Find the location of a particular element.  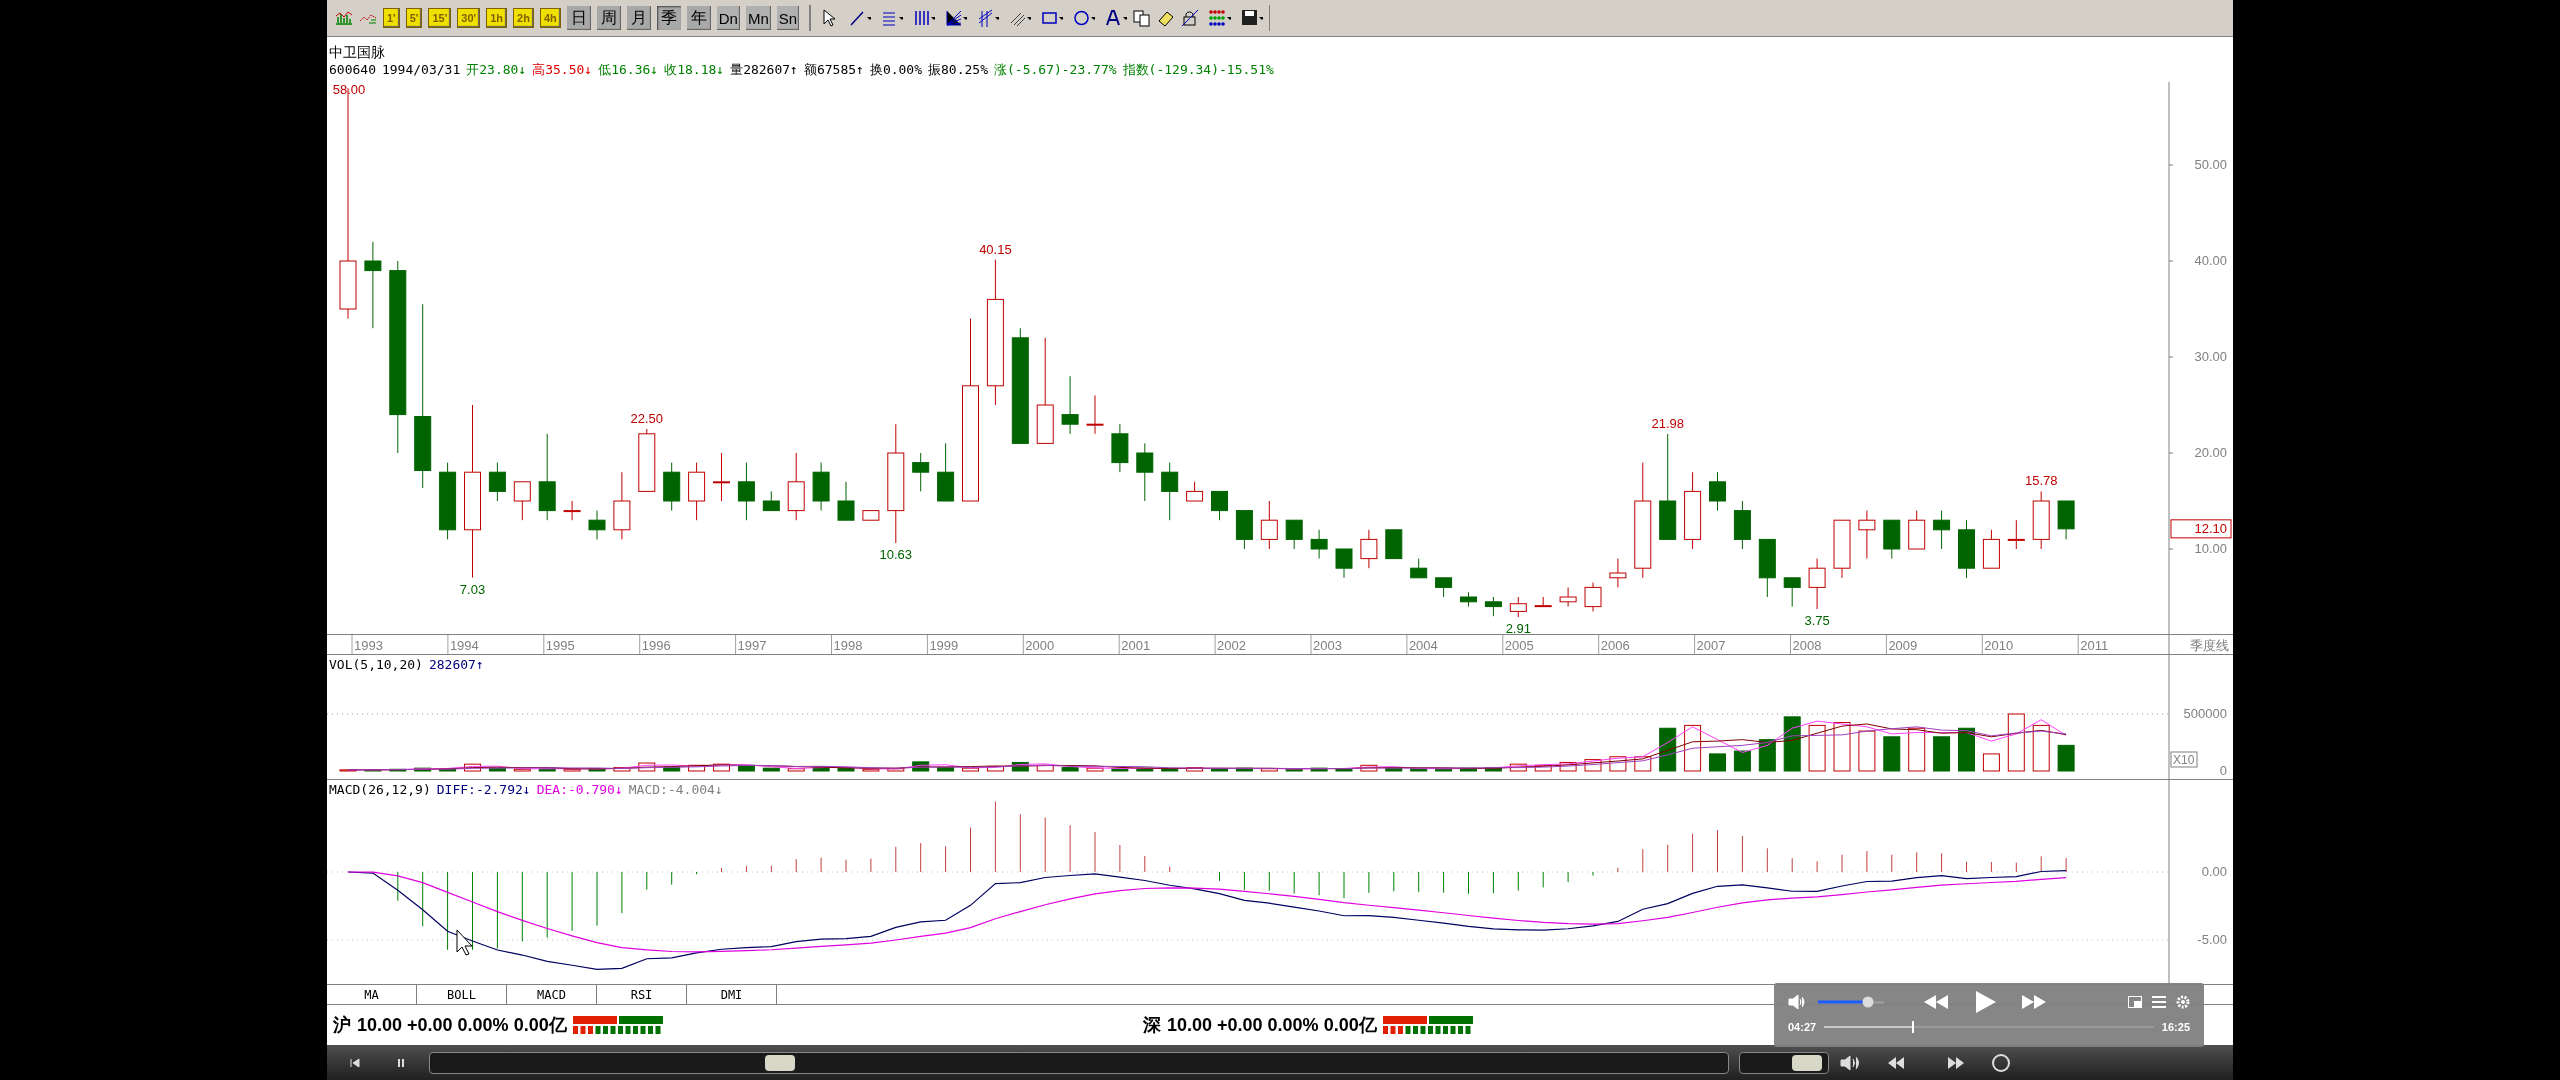

indicator-tab: DMI is located at coordinates (732, 994).